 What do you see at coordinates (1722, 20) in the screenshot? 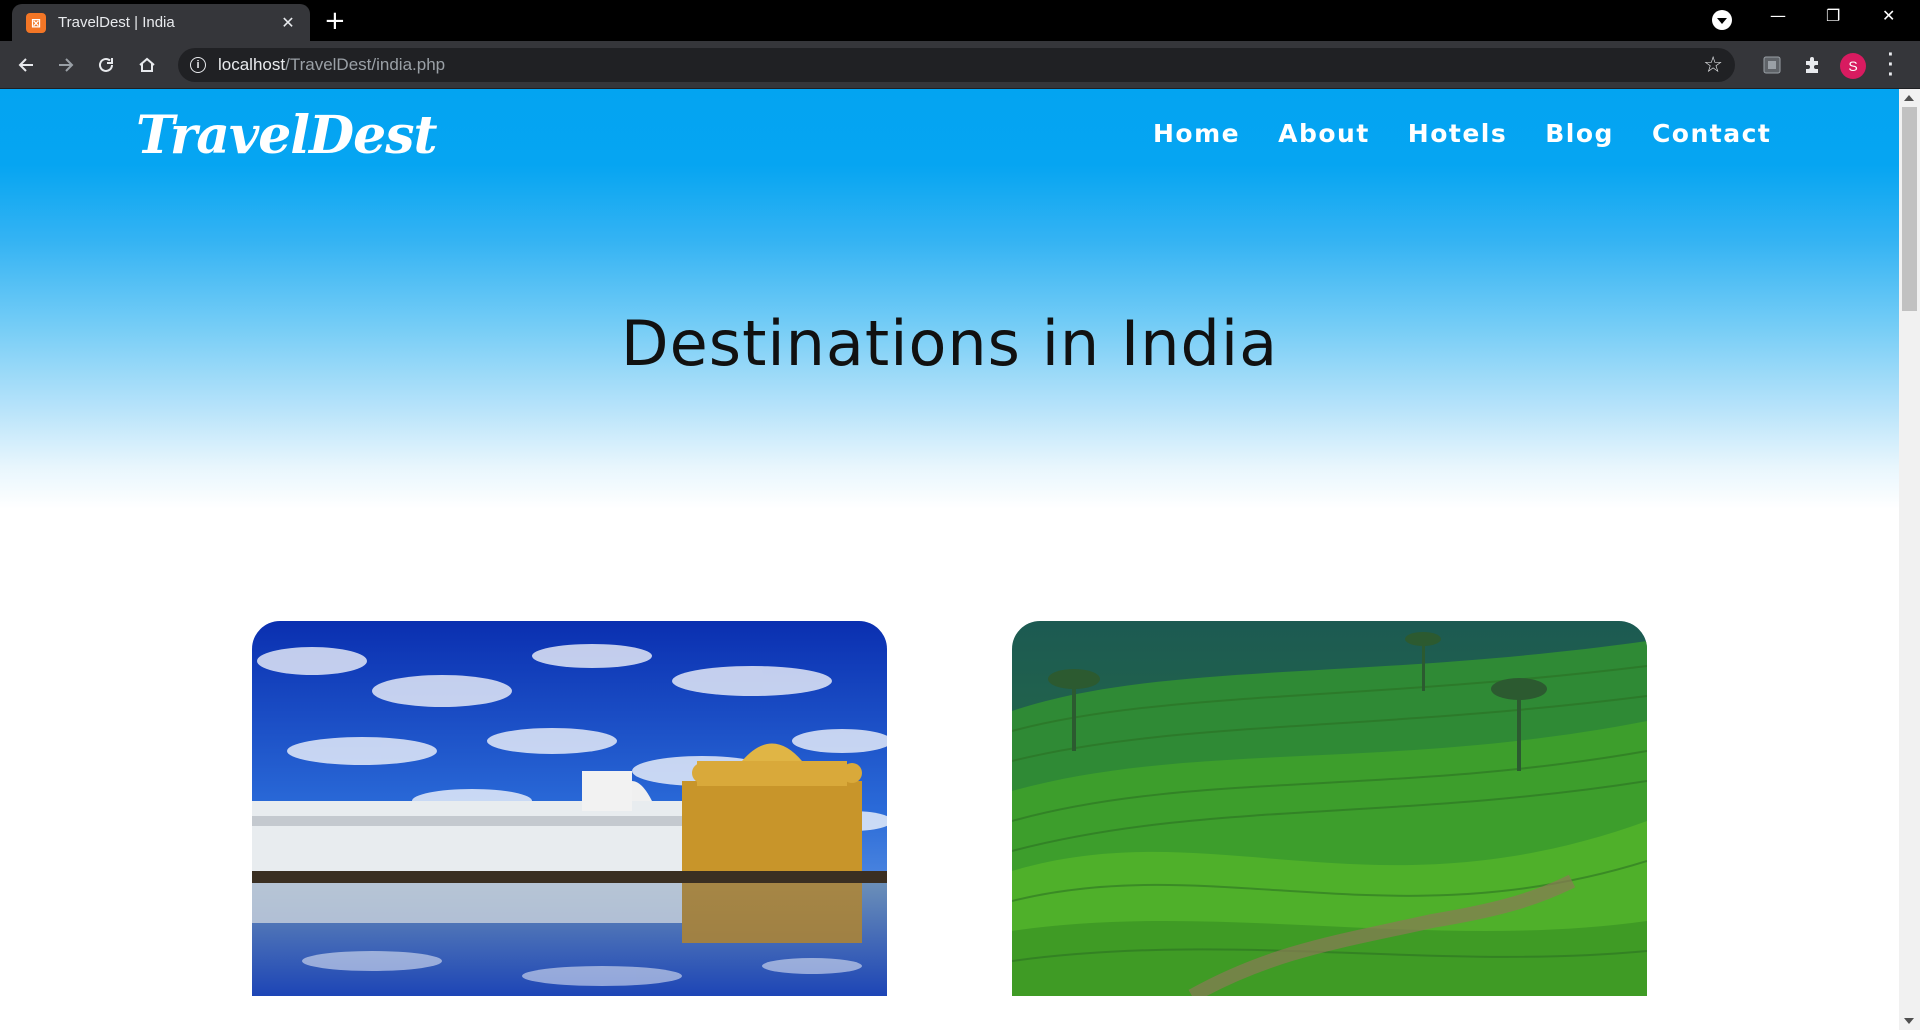
I see `tab-search-icon` at bounding box center [1722, 20].